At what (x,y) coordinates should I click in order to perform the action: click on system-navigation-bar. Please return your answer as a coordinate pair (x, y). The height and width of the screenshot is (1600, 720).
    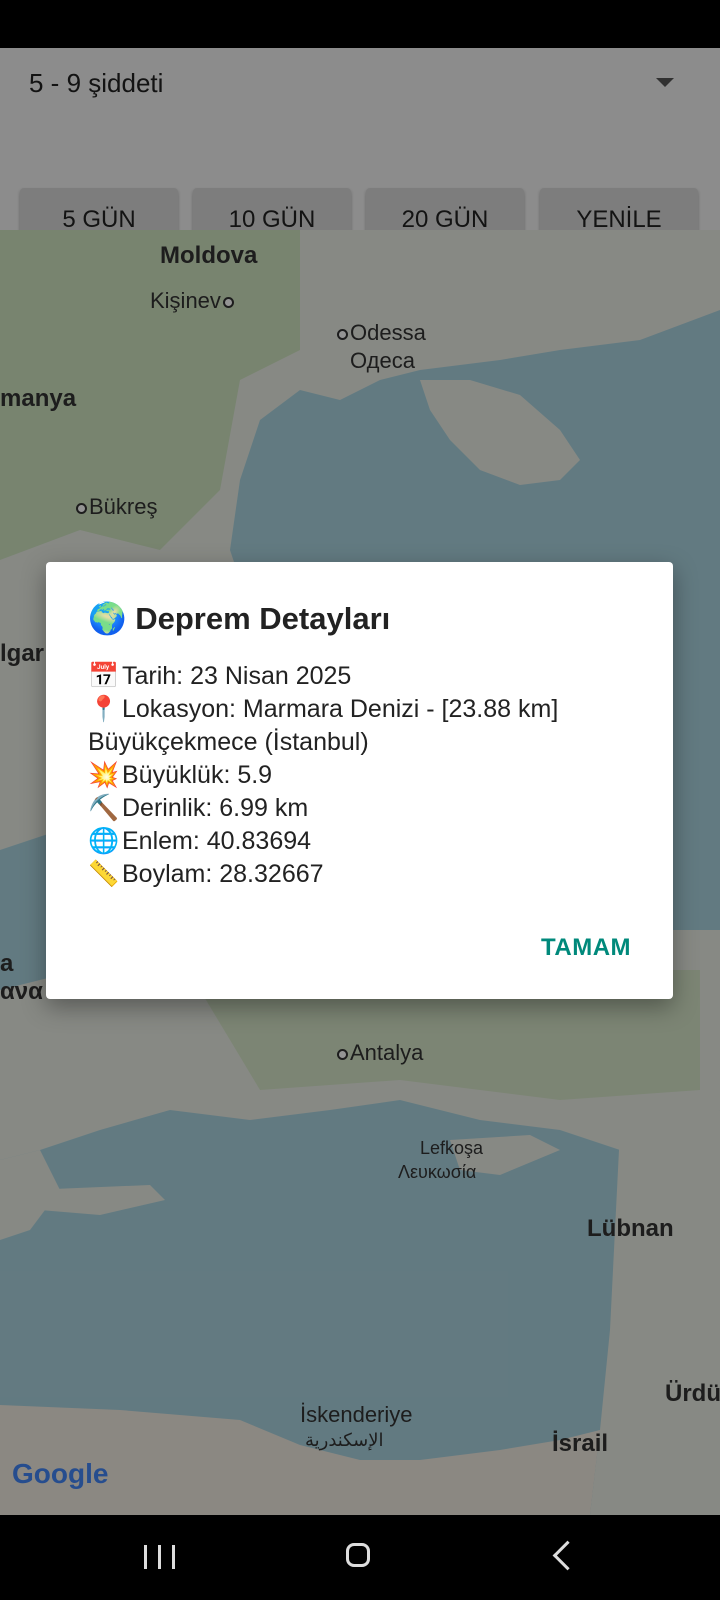
    Looking at the image, I should click on (360, 1557).